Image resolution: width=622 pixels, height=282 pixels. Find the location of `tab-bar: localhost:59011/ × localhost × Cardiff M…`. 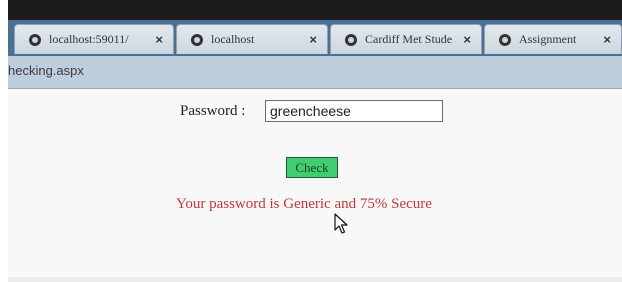

tab-bar: localhost:59011/ × localhost × Cardiff M… is located at coordinates (315, 38).